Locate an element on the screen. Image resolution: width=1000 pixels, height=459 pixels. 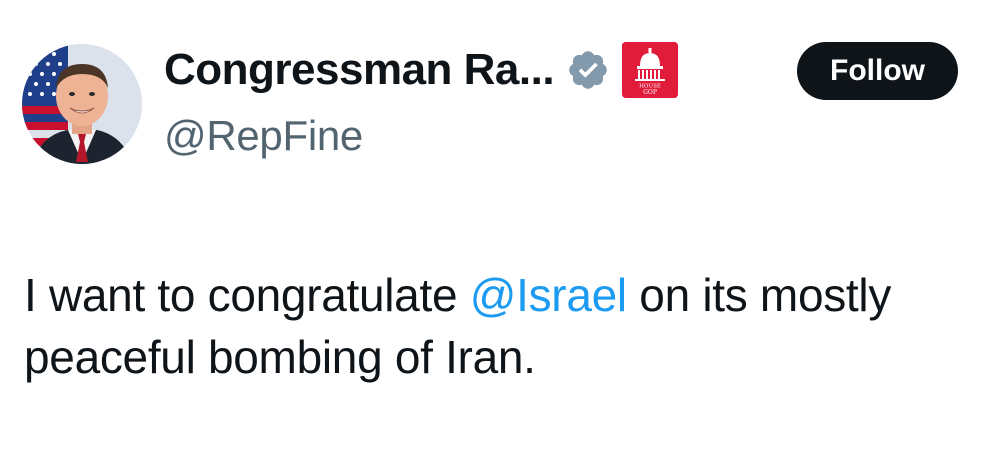
follow-button: Follow is located at coordinates (877, 71).